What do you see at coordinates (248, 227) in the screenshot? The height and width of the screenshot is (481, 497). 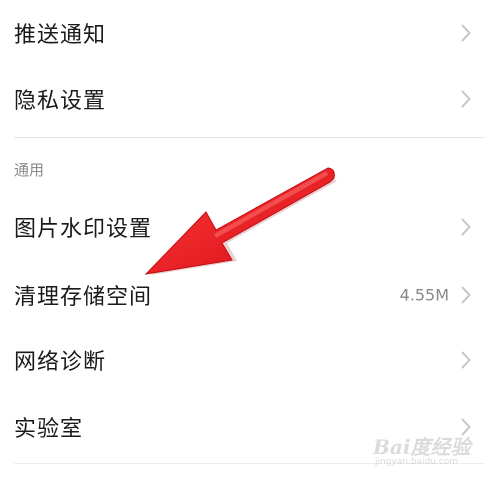 I see `settings-item-image-watermark: 图片水印设置` at bounding box center [248, 227].